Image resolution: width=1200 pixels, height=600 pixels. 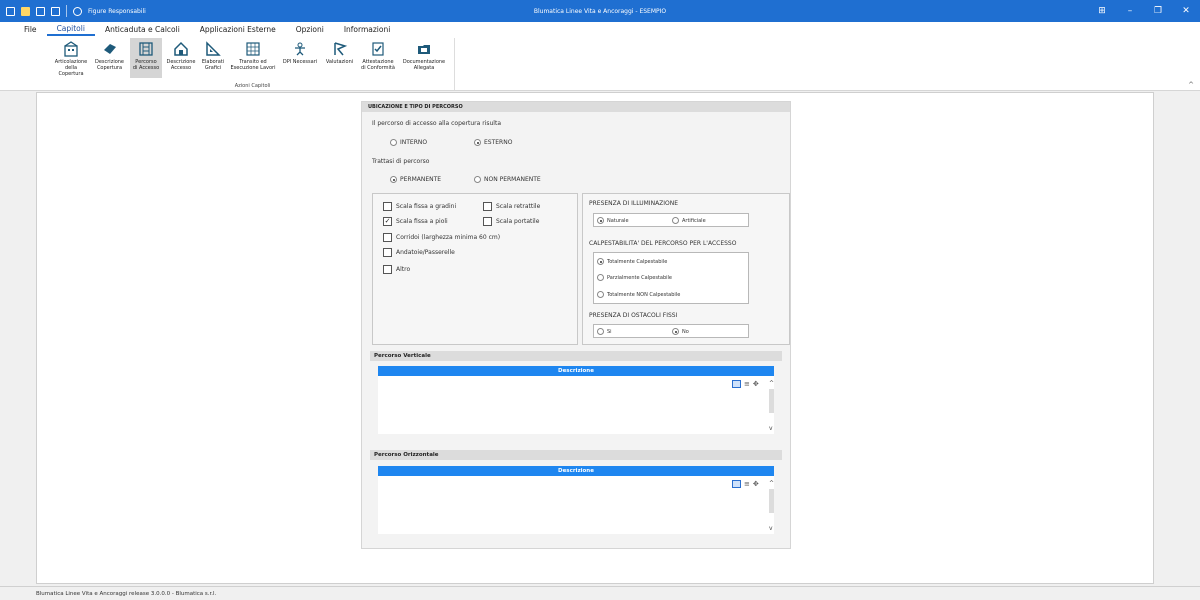 I want to click on checkbox-corridoi-larghezza-minima-cm: Corridoi (larghezza minima 60 cm), so click(x=441, y=237).